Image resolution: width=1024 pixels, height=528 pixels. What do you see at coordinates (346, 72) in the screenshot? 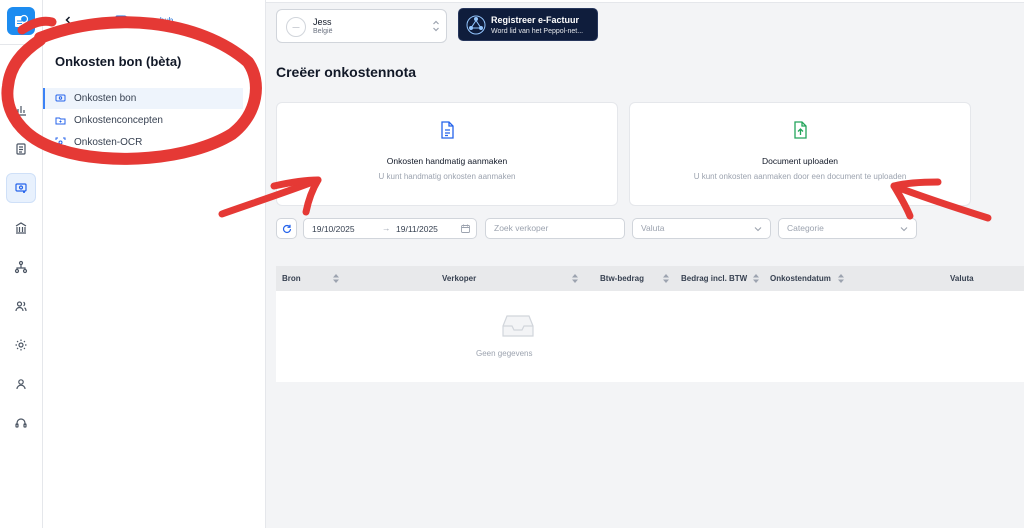
I see `page-title: Creëer onkostennota` at bounding box center [346, 72].